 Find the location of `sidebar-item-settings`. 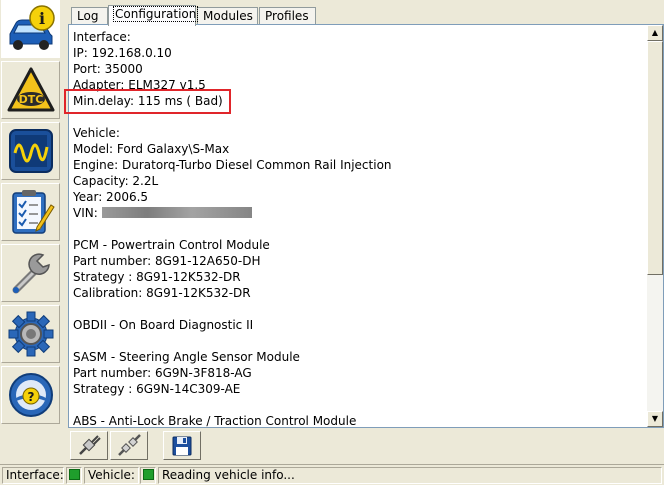

sidebar-item-settings is located at coordinates (30, 334).